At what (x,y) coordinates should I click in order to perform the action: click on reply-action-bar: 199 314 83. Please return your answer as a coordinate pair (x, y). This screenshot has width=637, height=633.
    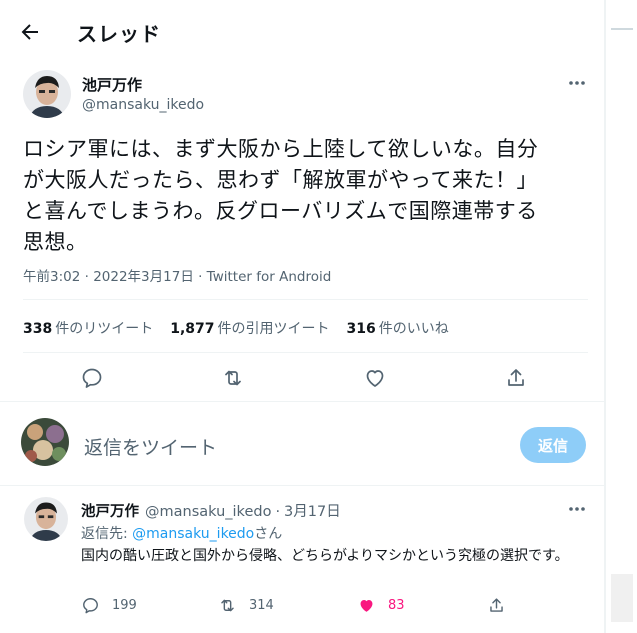
    Looking at the image, I should click on (316, 608).